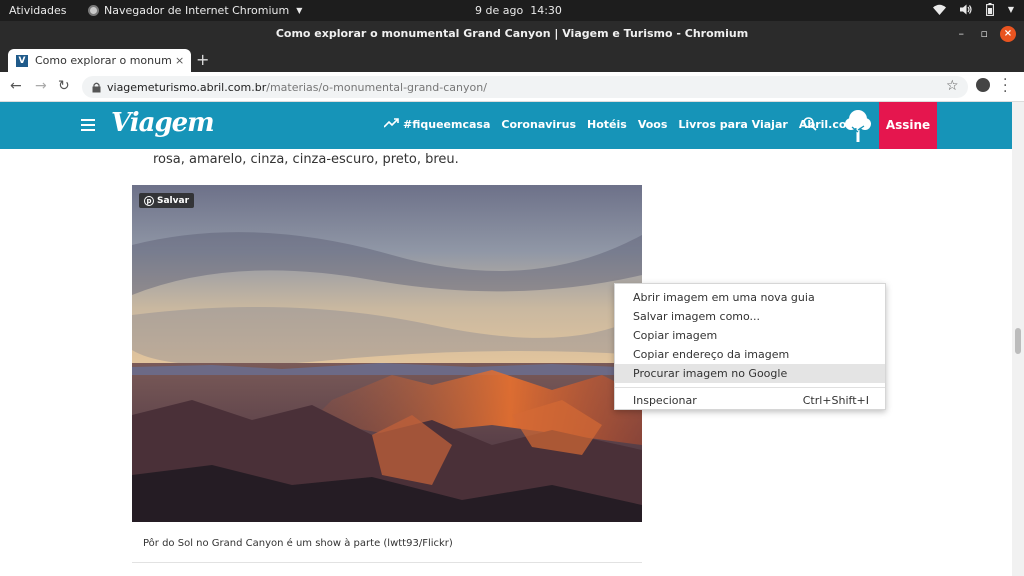 The width and height of the screenshot is (1024, 576). I want to click on nav-link-voos: Voos, so click(653, 124).